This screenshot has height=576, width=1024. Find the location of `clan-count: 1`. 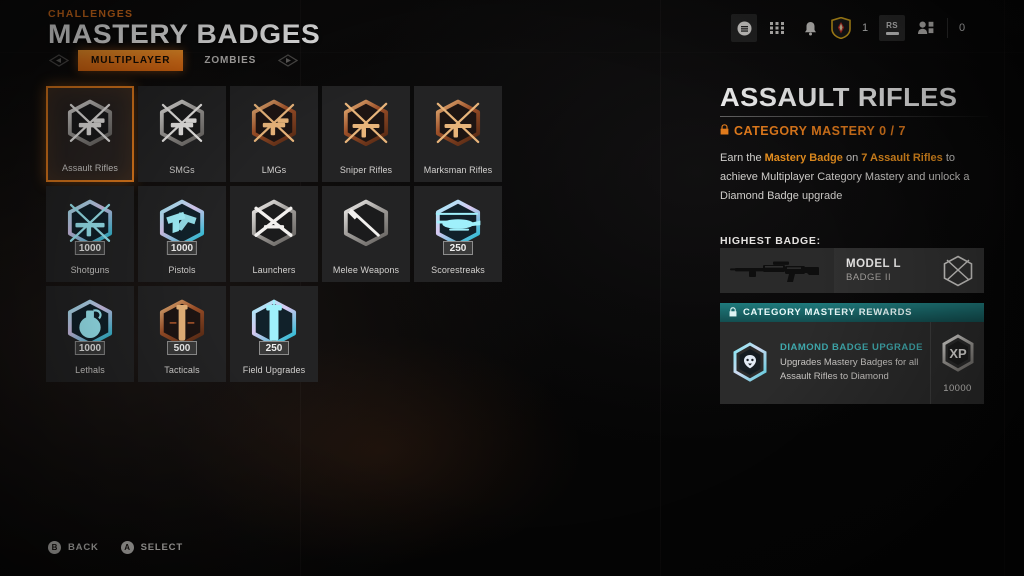

clan-count: 1 is located at coordinates (865, 28).